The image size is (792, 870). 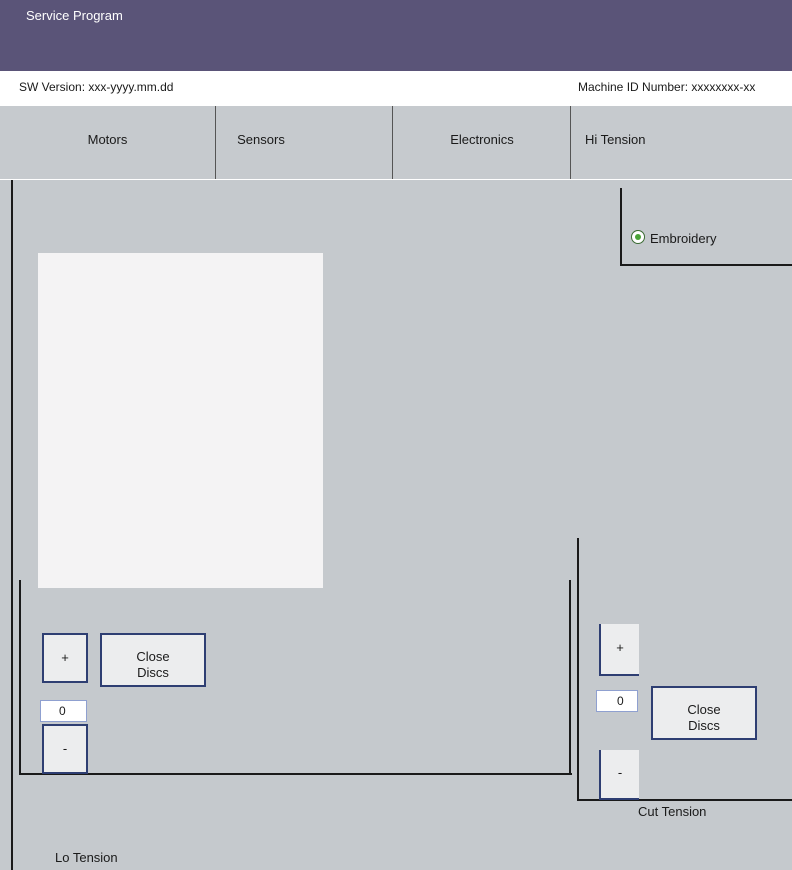 I want to click on sw-version-text: SW Version: xxx-yyyy.mm.dd, so click(x=96, y=87).